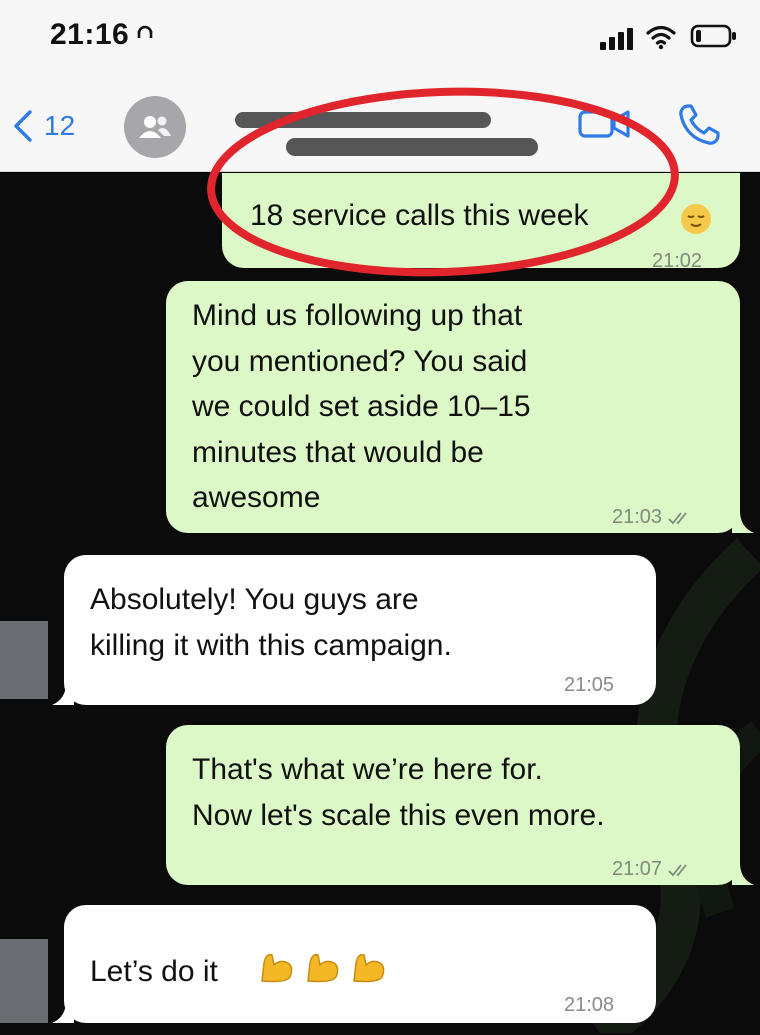  Describe the element at coordinates (637, 869) in the screenshot. I see `message-time: 21:07` at that location.